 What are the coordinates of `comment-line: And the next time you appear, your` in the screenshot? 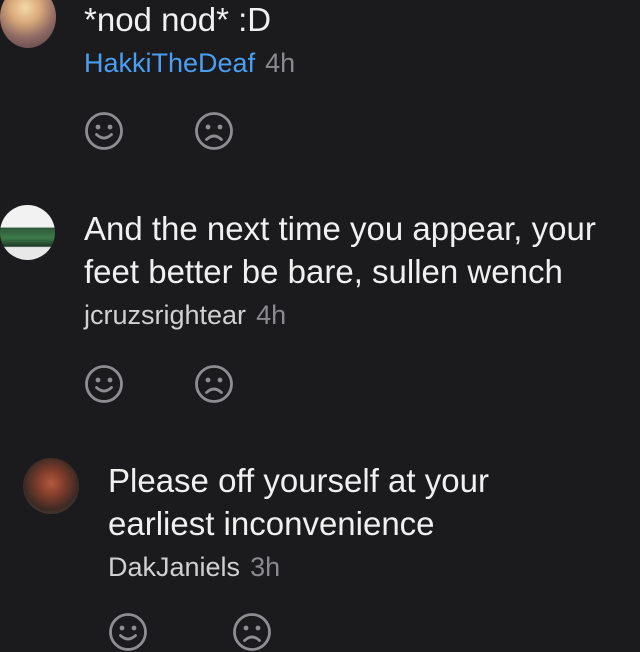 It's located at (340, 228).